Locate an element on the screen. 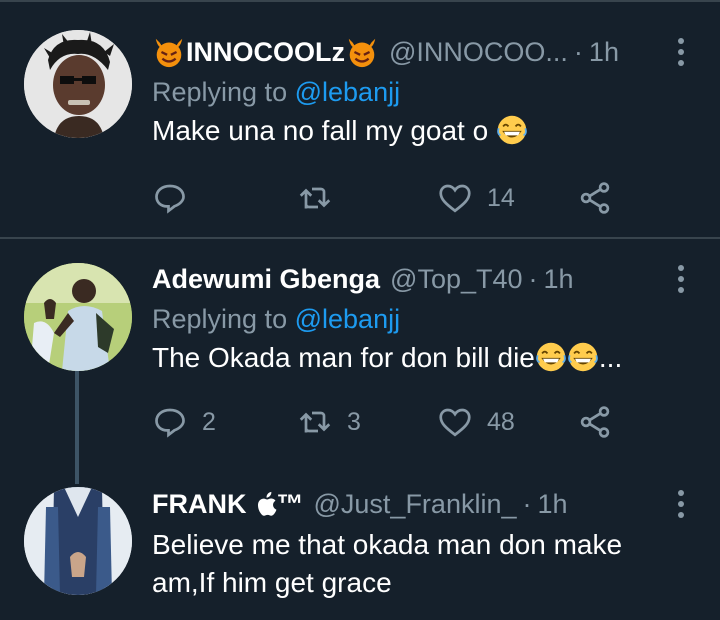 The image size is (720, 620). trademark-symbol: ™ is located at coordinates (290, 503).